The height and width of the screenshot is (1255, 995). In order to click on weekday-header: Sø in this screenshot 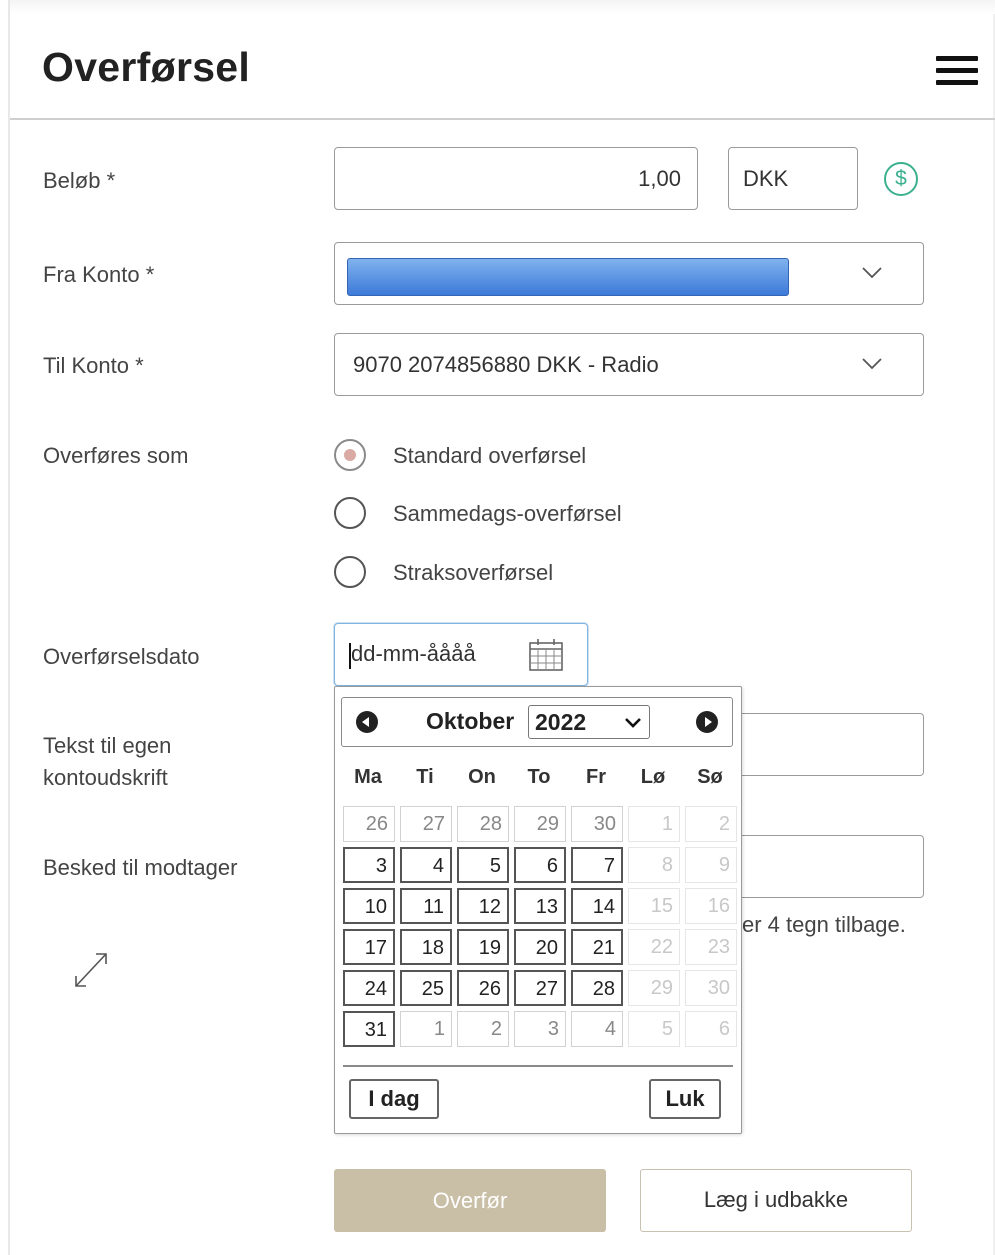, I will do `click(710, 777)`.